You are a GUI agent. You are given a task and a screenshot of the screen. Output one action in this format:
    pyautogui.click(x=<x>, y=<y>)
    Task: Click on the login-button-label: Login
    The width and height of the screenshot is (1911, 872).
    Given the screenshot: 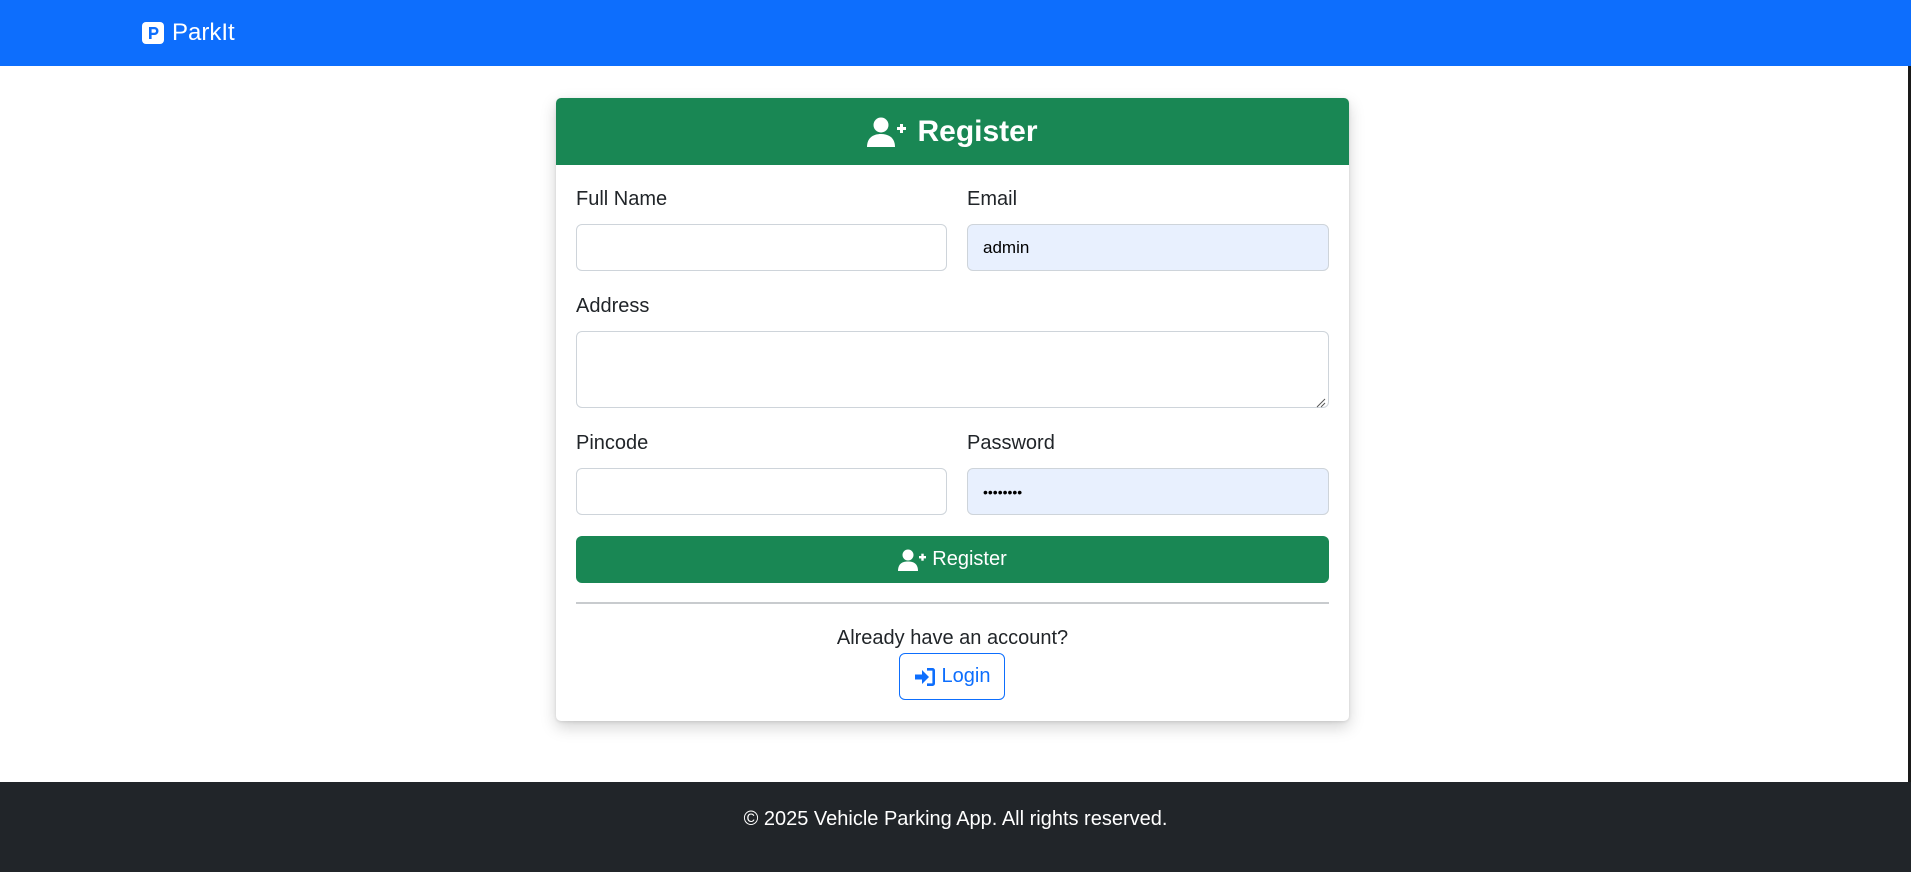 What is the action you would take?
    pyautogui.click(x=966, y=676)
    